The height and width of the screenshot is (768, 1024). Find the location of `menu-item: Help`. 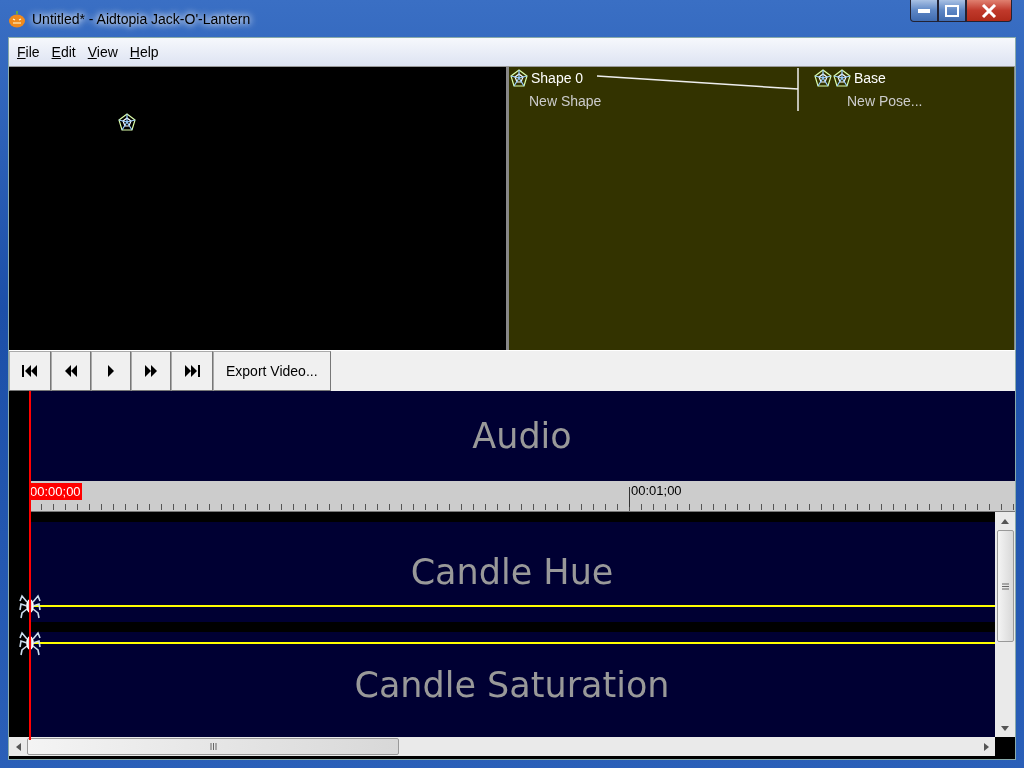

menu-item: Help is located at coordinates (144, 52).